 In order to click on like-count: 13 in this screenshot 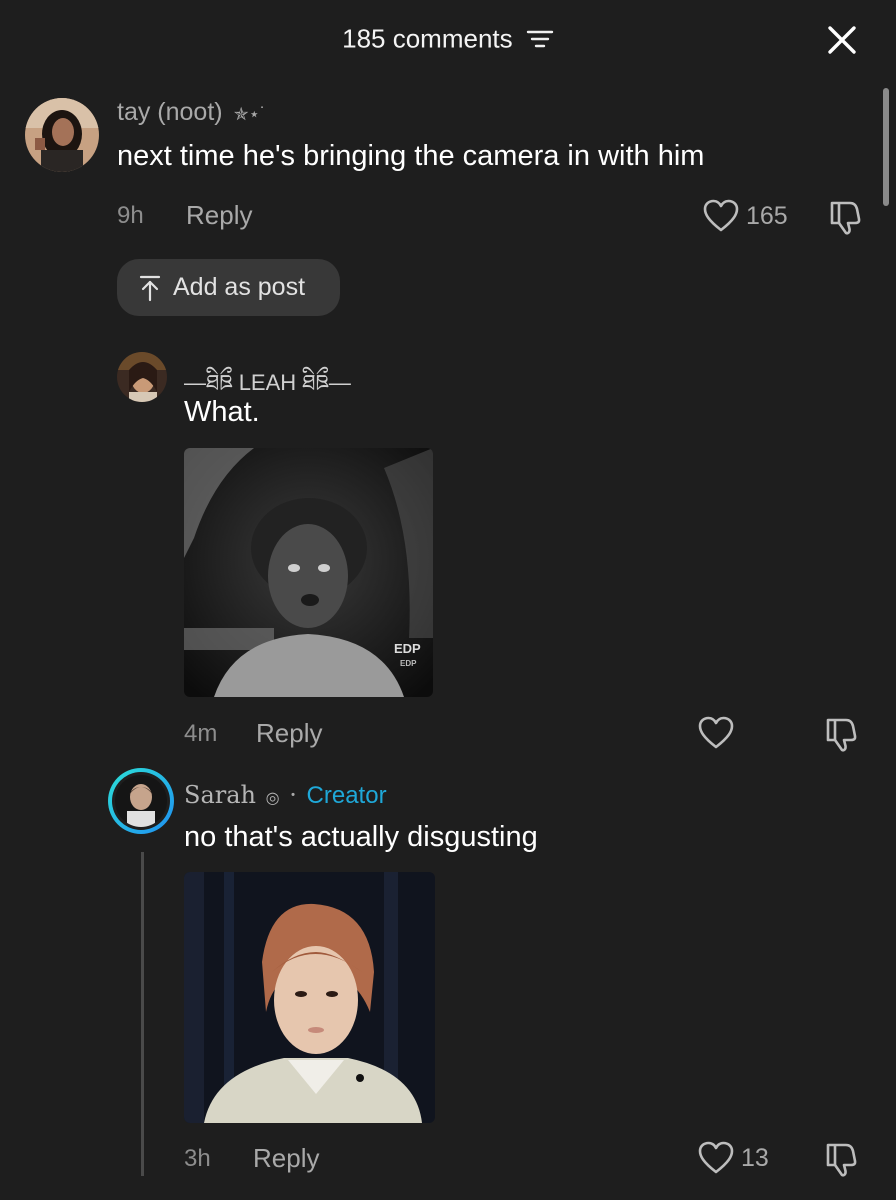, I will do `click(755, 1157)`.